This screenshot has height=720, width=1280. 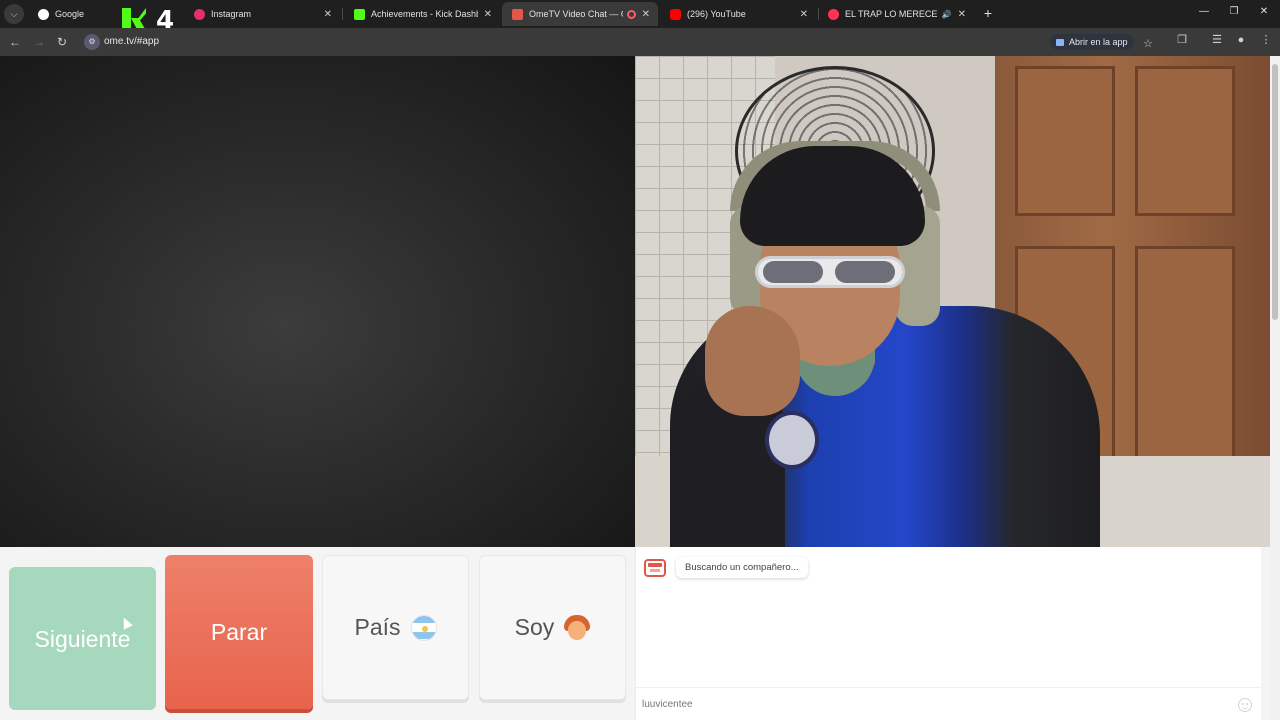 What do you see at coordinates (342, 14) in the screenshot?
I see `tab-divider` at bounding box center [342, 14].